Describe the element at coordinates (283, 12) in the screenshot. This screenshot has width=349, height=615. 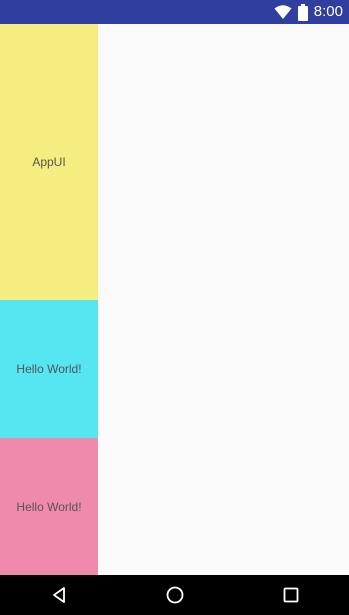
I see `wifi-icon` at that location.